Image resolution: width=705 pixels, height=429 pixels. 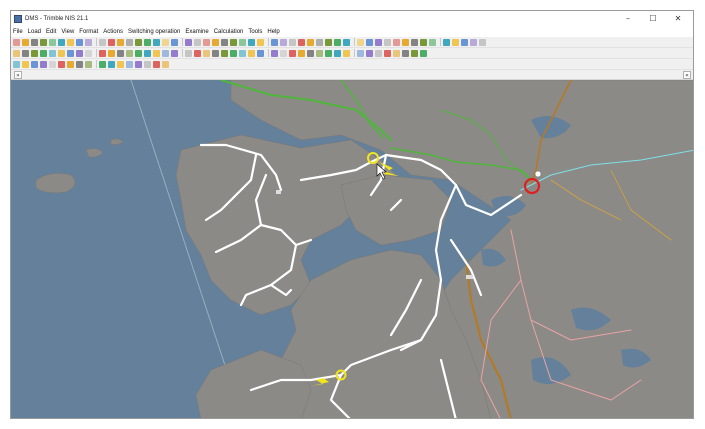 What do you see at coordinates (653, 19) in the screenshot?
I see `maximize-button: ☐` at bounding box center [653, 19].